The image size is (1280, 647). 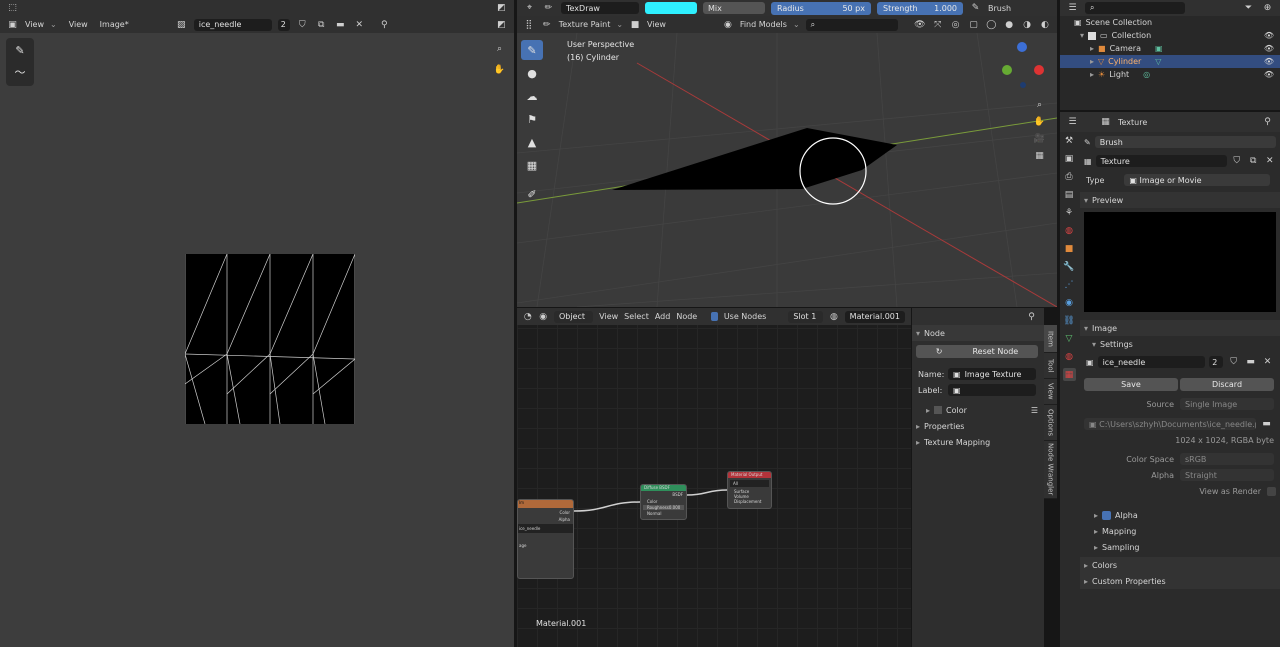 What do you see at coordinates (1227, 404) in the screenshot?
I see `source-dropdown: Single Image` at bounding box center [1227, 404].